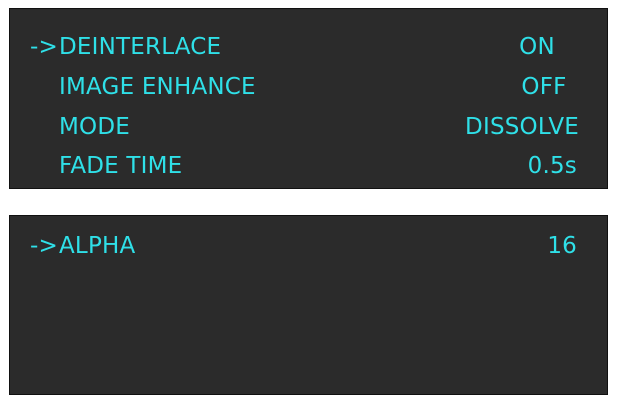 The image size is (617, 400). Describe the element at coordinates (121, 166) in the screenshot. I see `menu-item-label: FADE TIME` at that location.